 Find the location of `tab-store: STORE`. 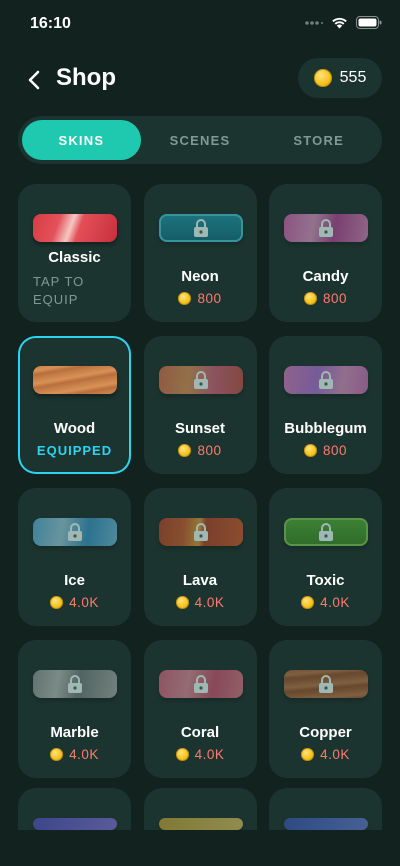

tab-store: STORE is located at coordinates (318, 140).